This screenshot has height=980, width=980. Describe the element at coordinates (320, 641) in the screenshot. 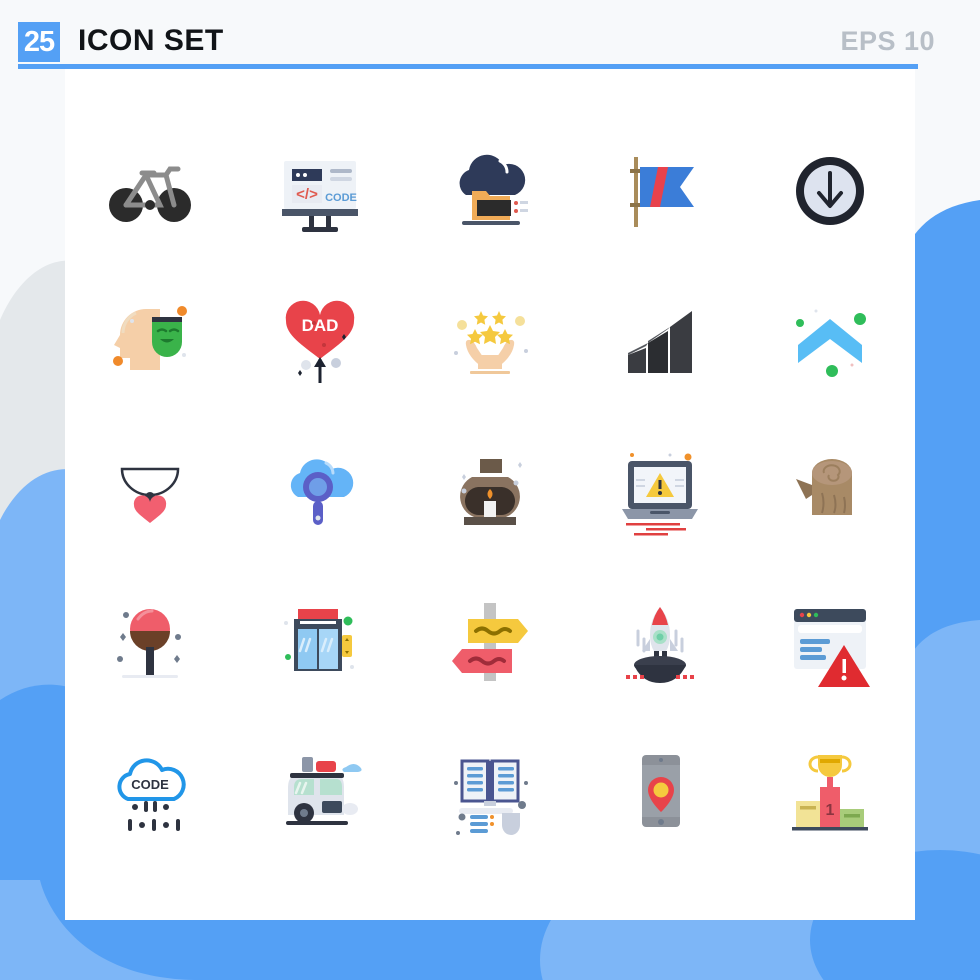

I see `elevator-icon` at that location.